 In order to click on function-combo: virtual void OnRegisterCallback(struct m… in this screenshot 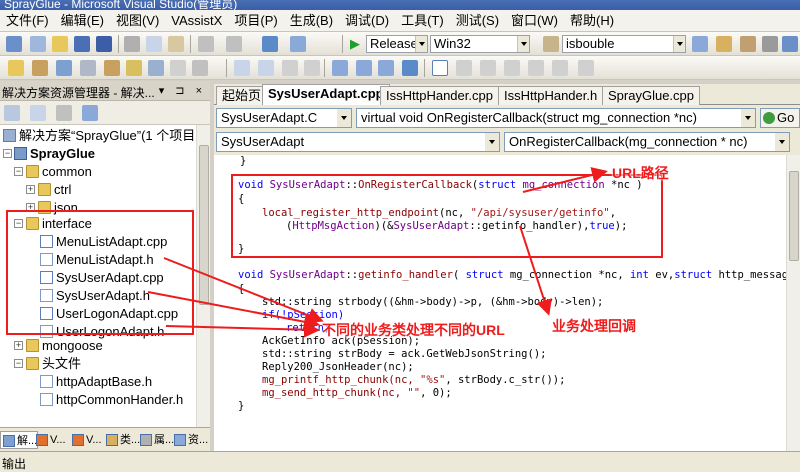, I will do `click(556, 118)`.